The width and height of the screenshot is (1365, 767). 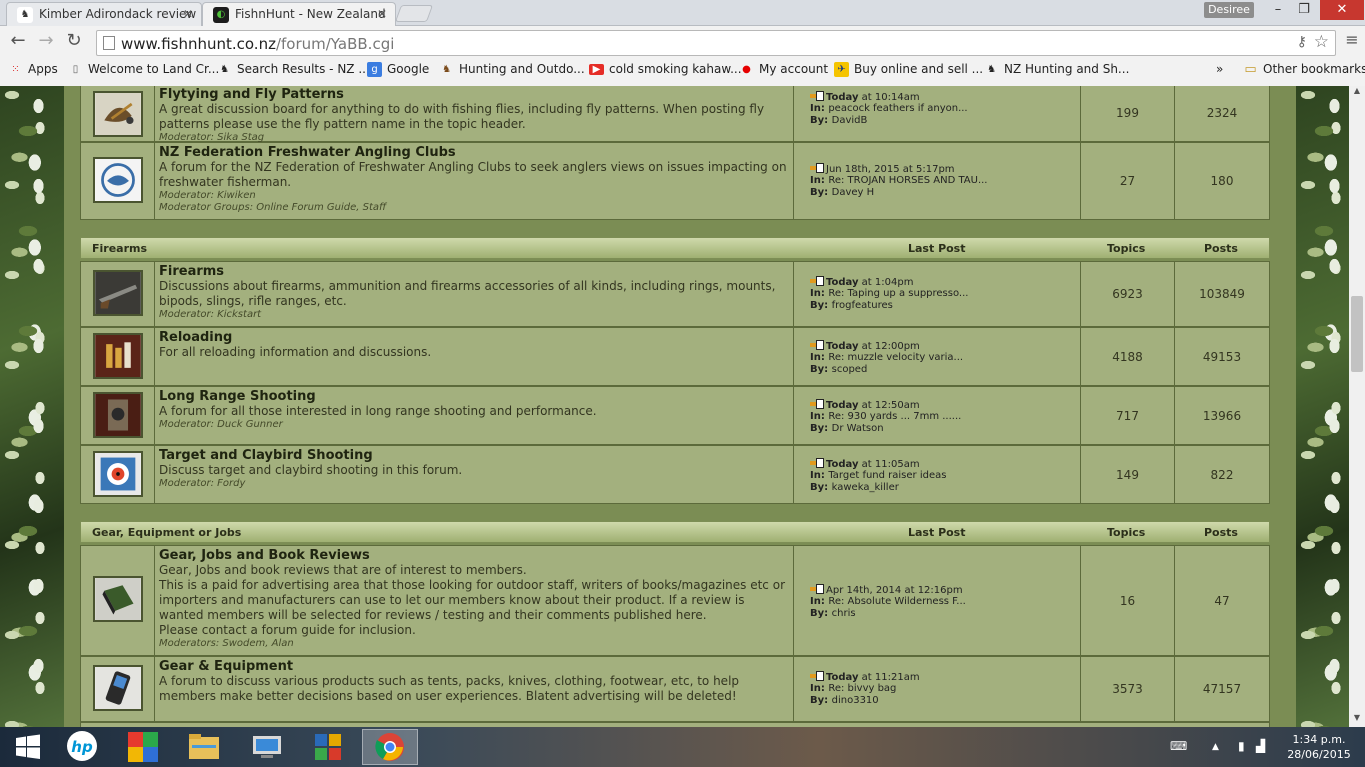 I want to click on vodafone-icon: ●, so click(x=746, y=69).